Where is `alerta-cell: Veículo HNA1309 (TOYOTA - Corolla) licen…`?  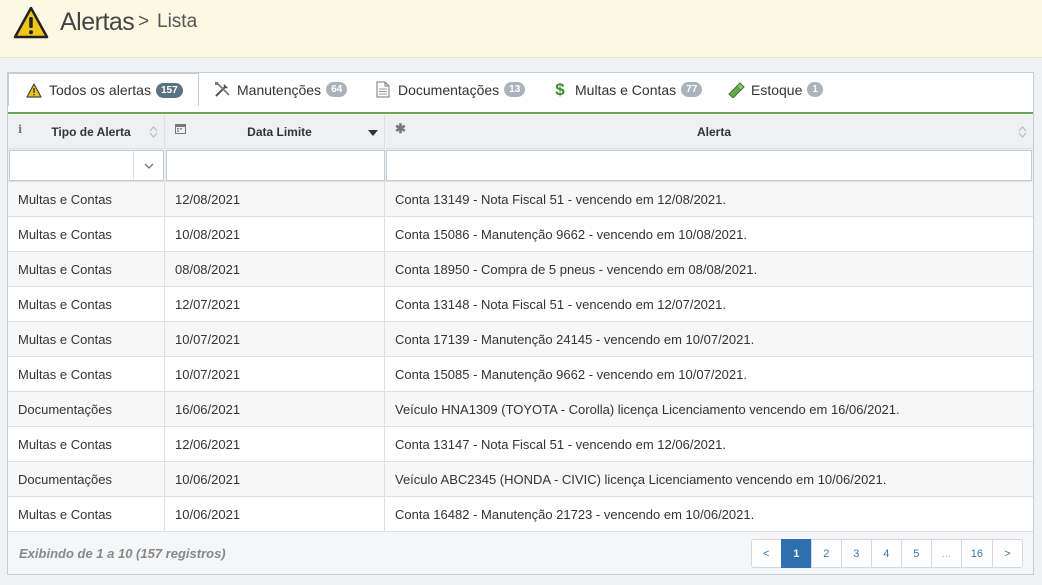 alerta-cell: Veículo HNA1309 (TOYOTA - Corolla) licen… is located at coordinates (647, 409).